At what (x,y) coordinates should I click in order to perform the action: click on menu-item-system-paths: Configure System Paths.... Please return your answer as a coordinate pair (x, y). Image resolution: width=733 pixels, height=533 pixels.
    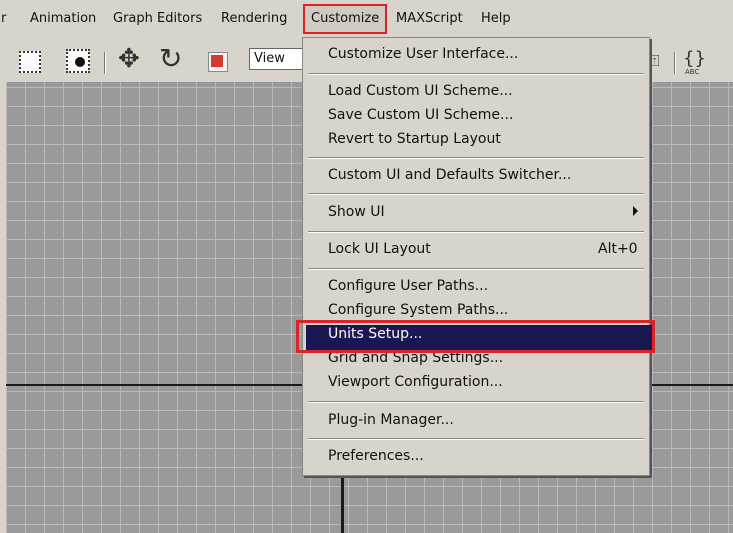
    Looking at the image, I should click on (418, 310).